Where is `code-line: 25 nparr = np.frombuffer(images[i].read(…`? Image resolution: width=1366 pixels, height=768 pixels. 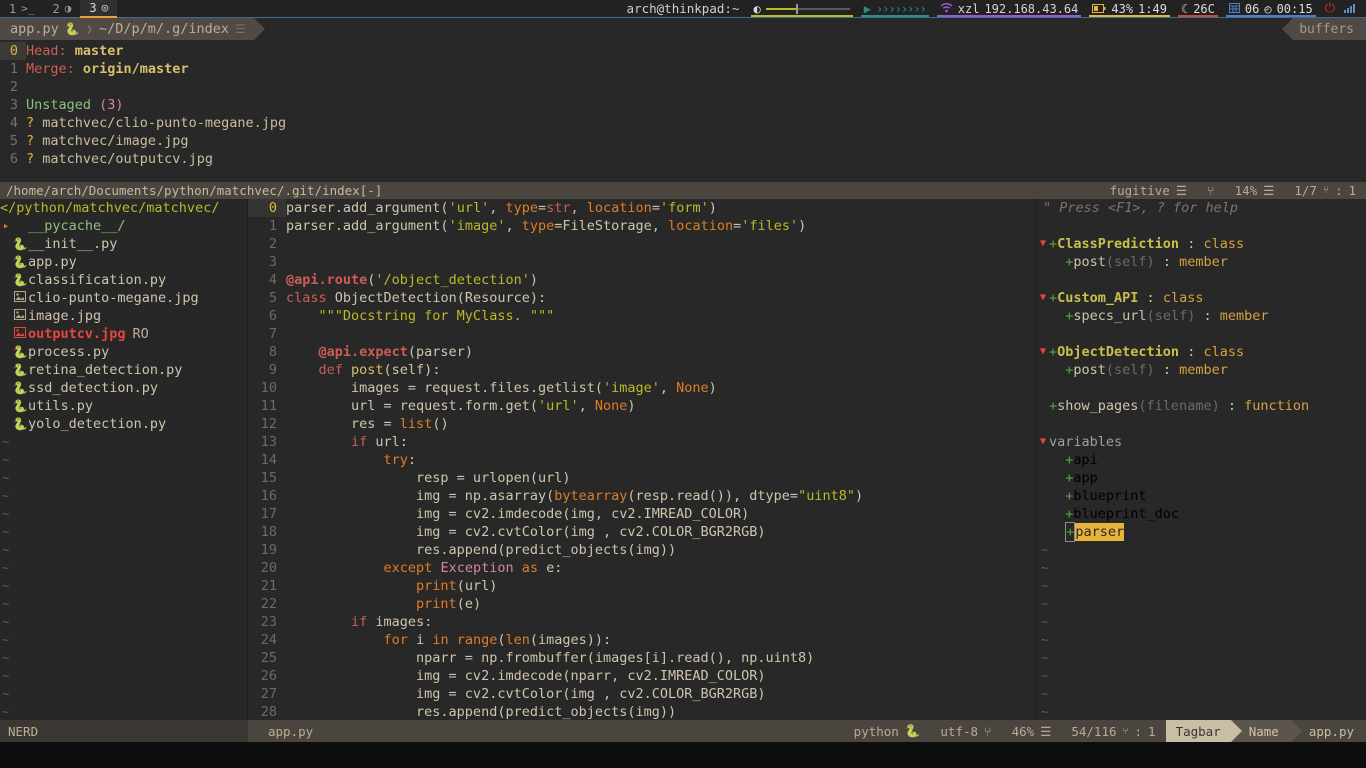 code-line: 25 nparr = np.frombuffer(images[i].read(… is located at coordinates (642, 658).